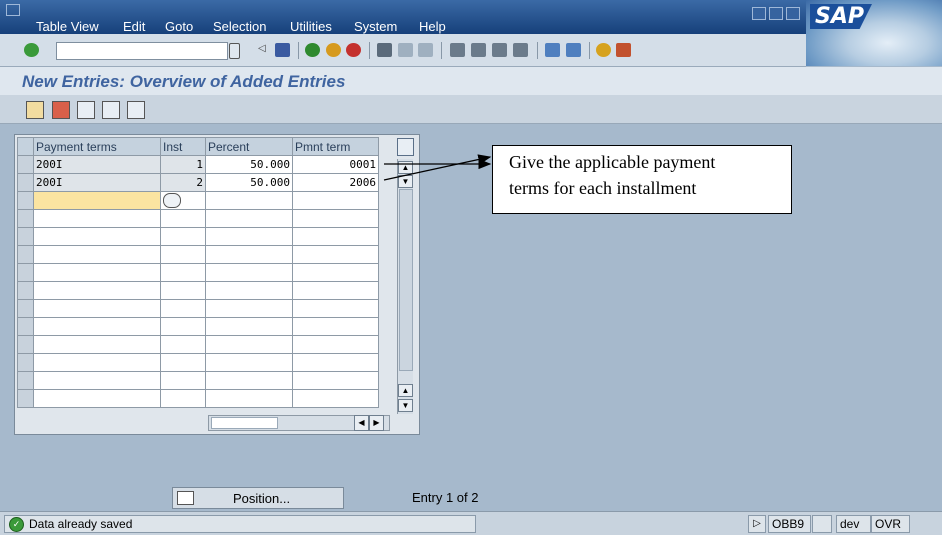 The height and width of the screenshot is (535, 942). Describe the element at coordinates (822, 524) in the screenshot. I see `session-info-icon` at that location.